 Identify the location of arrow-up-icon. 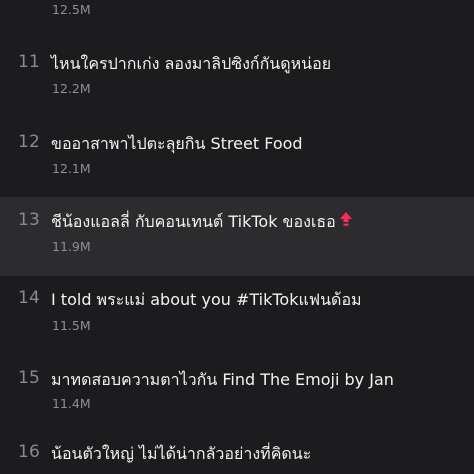
(346, 221).